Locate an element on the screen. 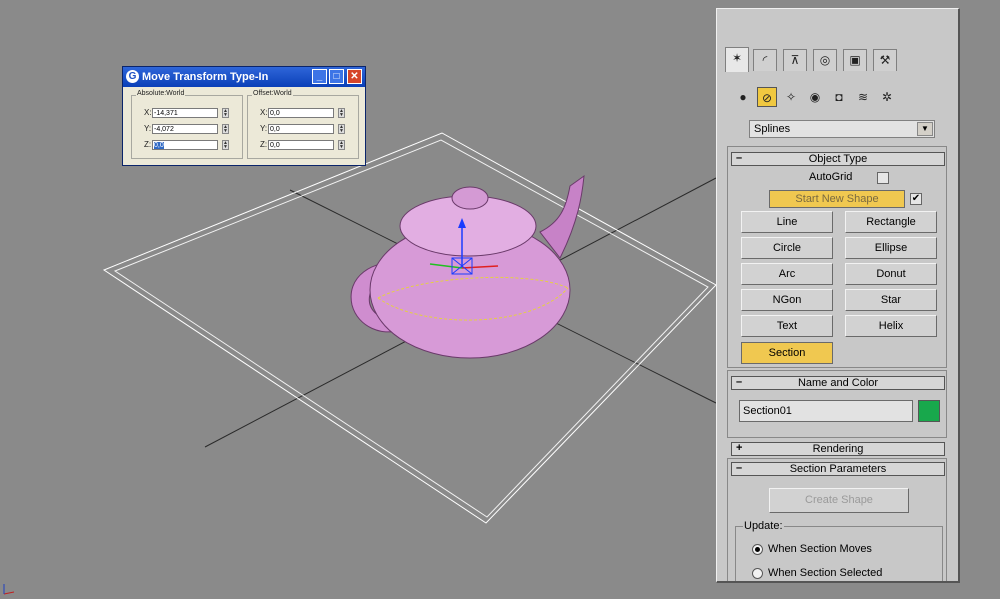 The image size is (1000, 599). offset-world-label: Offset:World is located at coordinates (272, 93).